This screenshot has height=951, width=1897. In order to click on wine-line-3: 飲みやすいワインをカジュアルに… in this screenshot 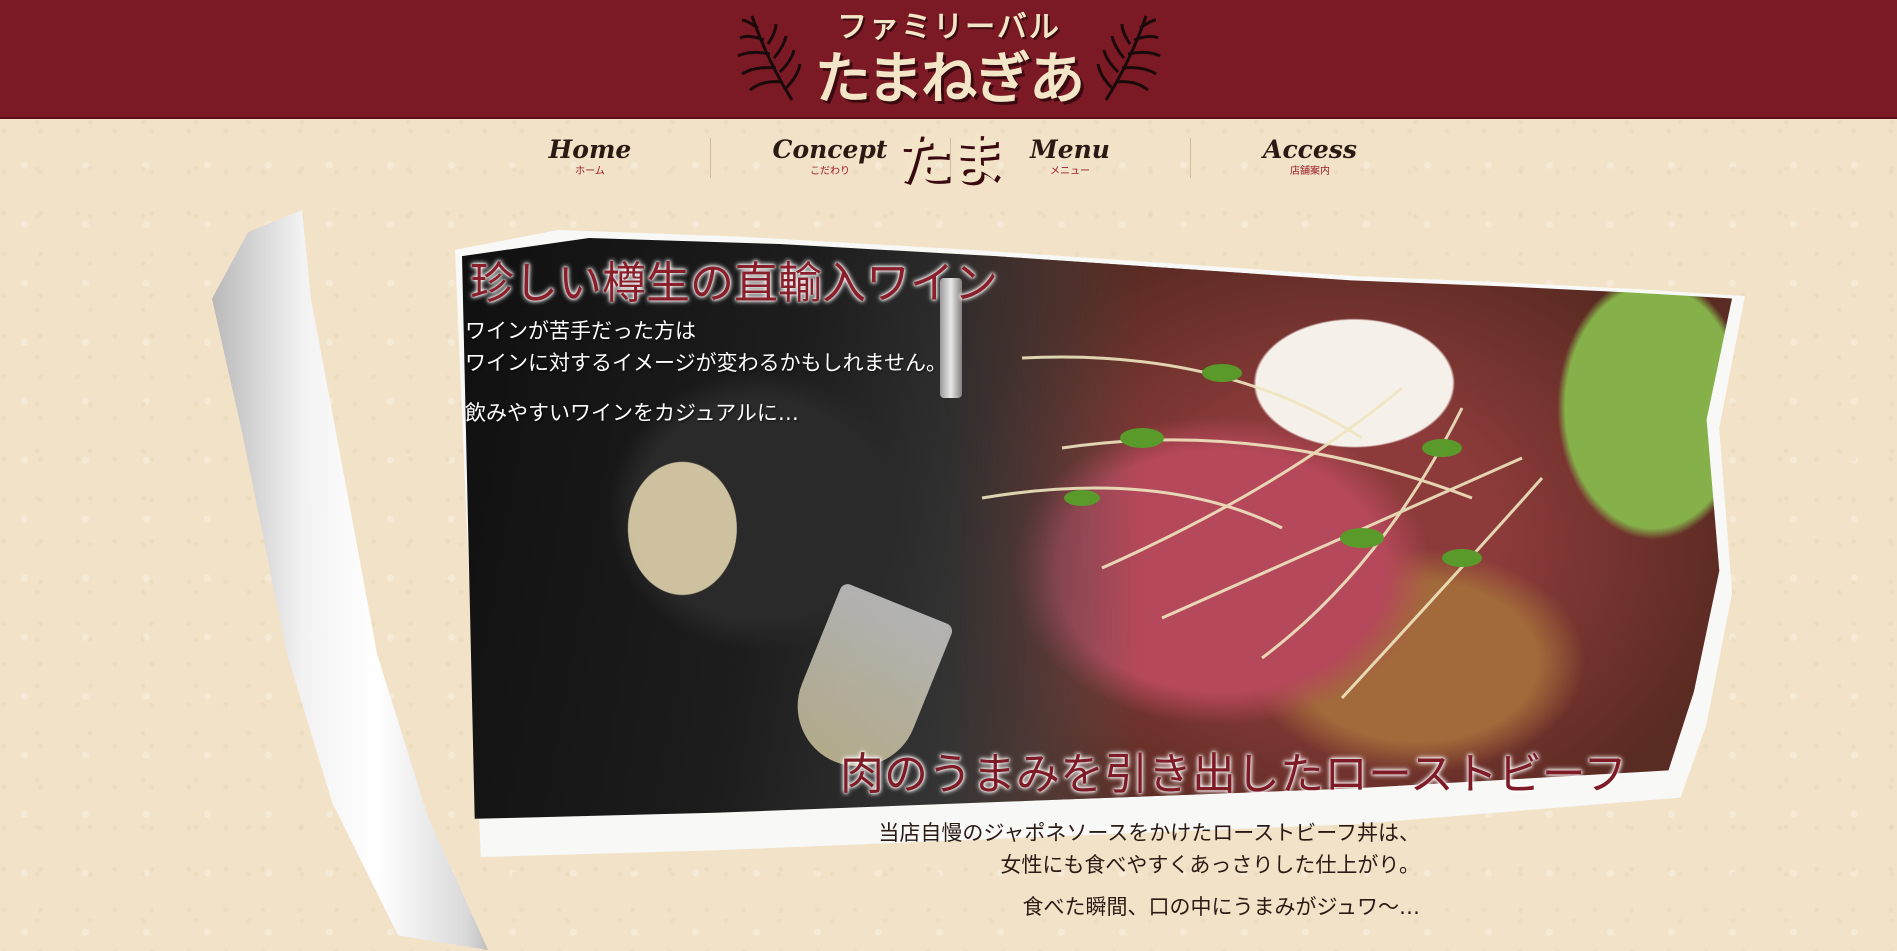, I will do `click(632, 413)`.